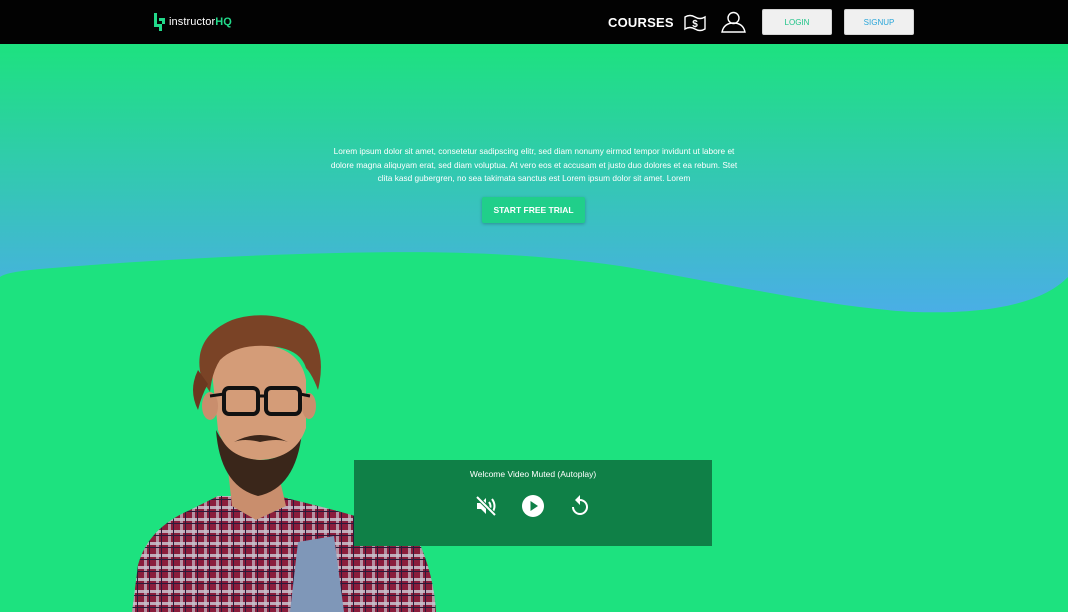 The image size is (1068, 612). Describe the element at coordinates (486, 506) in the screenshot. I see `volume-muted-icon` at that location.